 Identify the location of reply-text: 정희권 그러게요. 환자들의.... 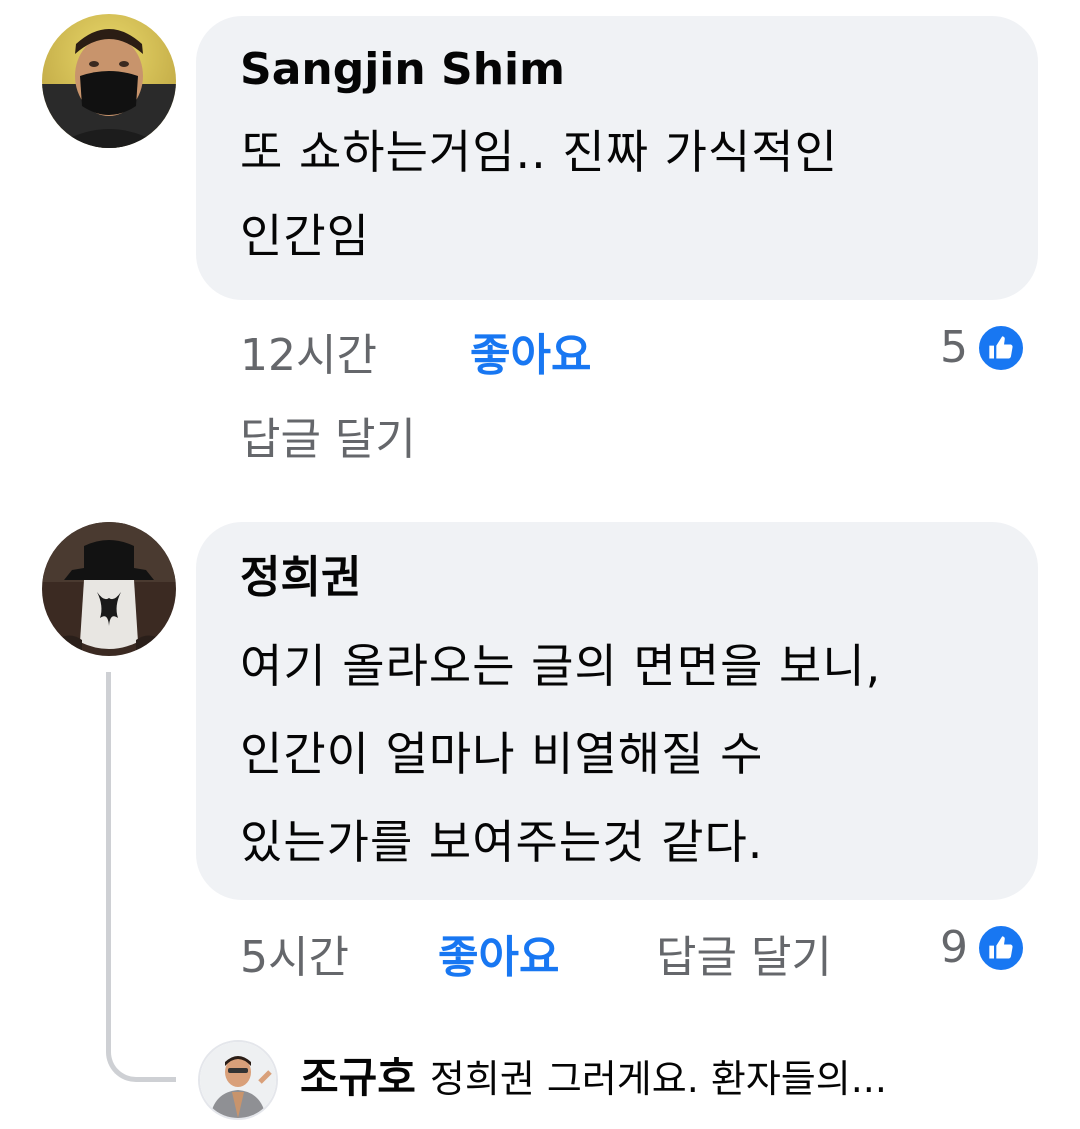
(658, 1079).